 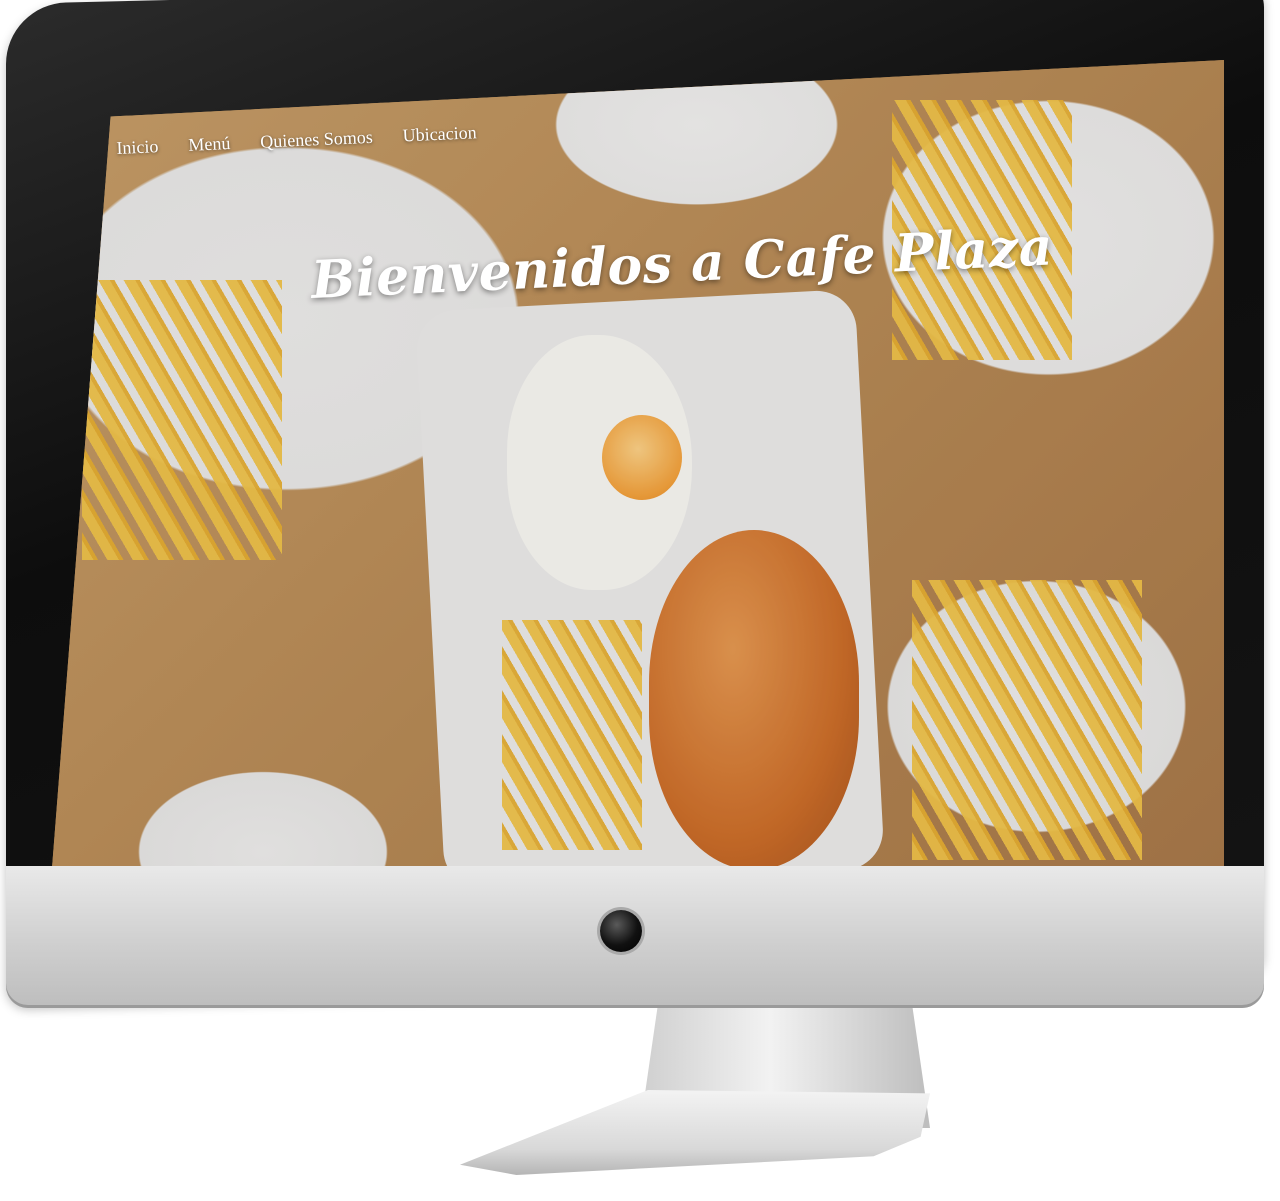 I want to click on nav-ubicacion-link: Ubicacion, so click(x=439, y=134).